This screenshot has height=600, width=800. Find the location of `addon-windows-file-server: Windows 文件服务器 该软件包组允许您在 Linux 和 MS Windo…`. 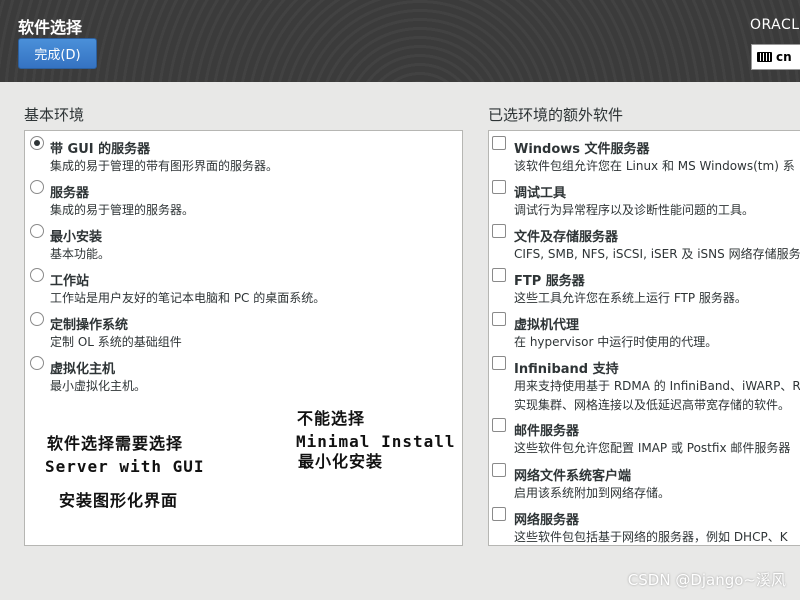

addon-windows-file-server: Windows 文件服务器 该软件包组允许您在 Linux 和 MS Windo… is located at coordinates (644, 155).